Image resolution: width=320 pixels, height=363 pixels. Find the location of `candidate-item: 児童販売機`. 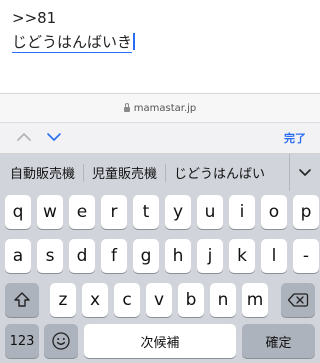

candidate-item: 児童販売機 is located at coordinates (124, 172).